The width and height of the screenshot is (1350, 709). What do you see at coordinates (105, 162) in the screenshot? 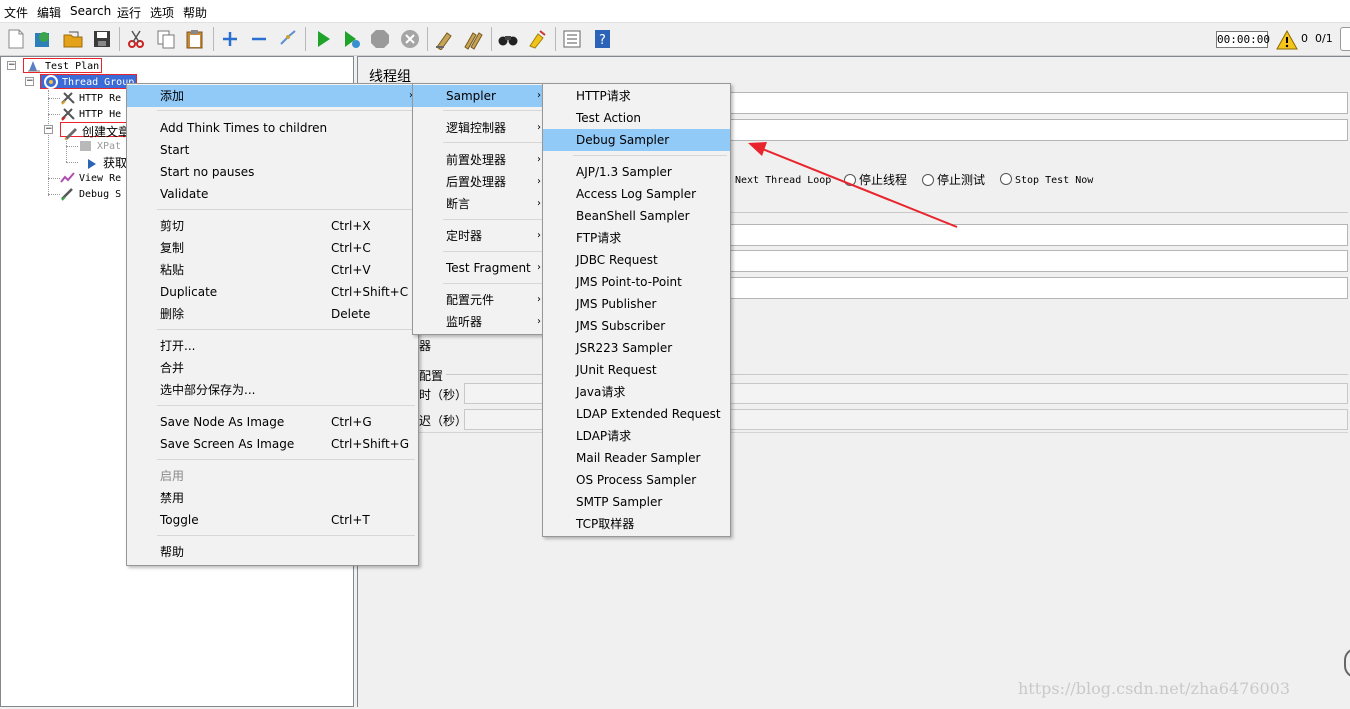
I see `tree-node-get: 获取` at bounding box center [105, 162].